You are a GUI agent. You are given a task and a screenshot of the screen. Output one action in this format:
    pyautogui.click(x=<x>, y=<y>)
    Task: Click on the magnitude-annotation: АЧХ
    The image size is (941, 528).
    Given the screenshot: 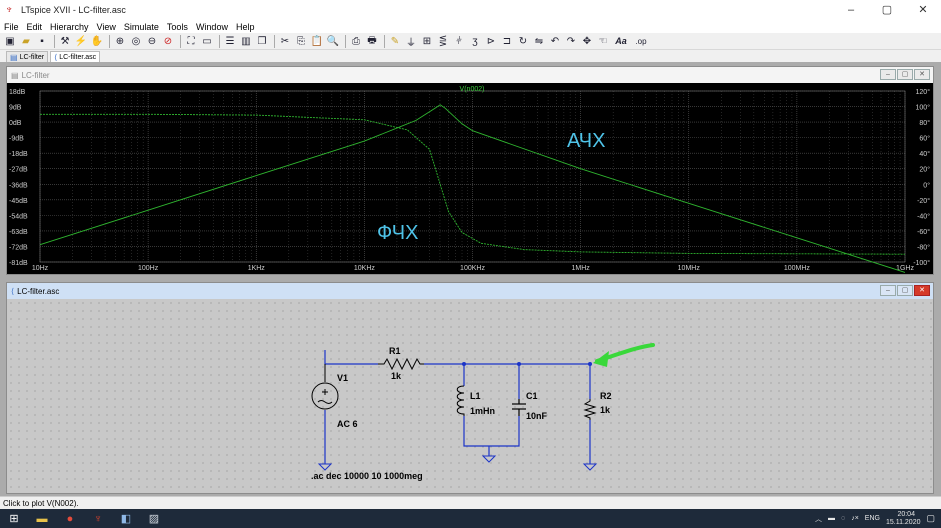 What is the action you would take?
    pyautogui.click(x=586, y=141)
    